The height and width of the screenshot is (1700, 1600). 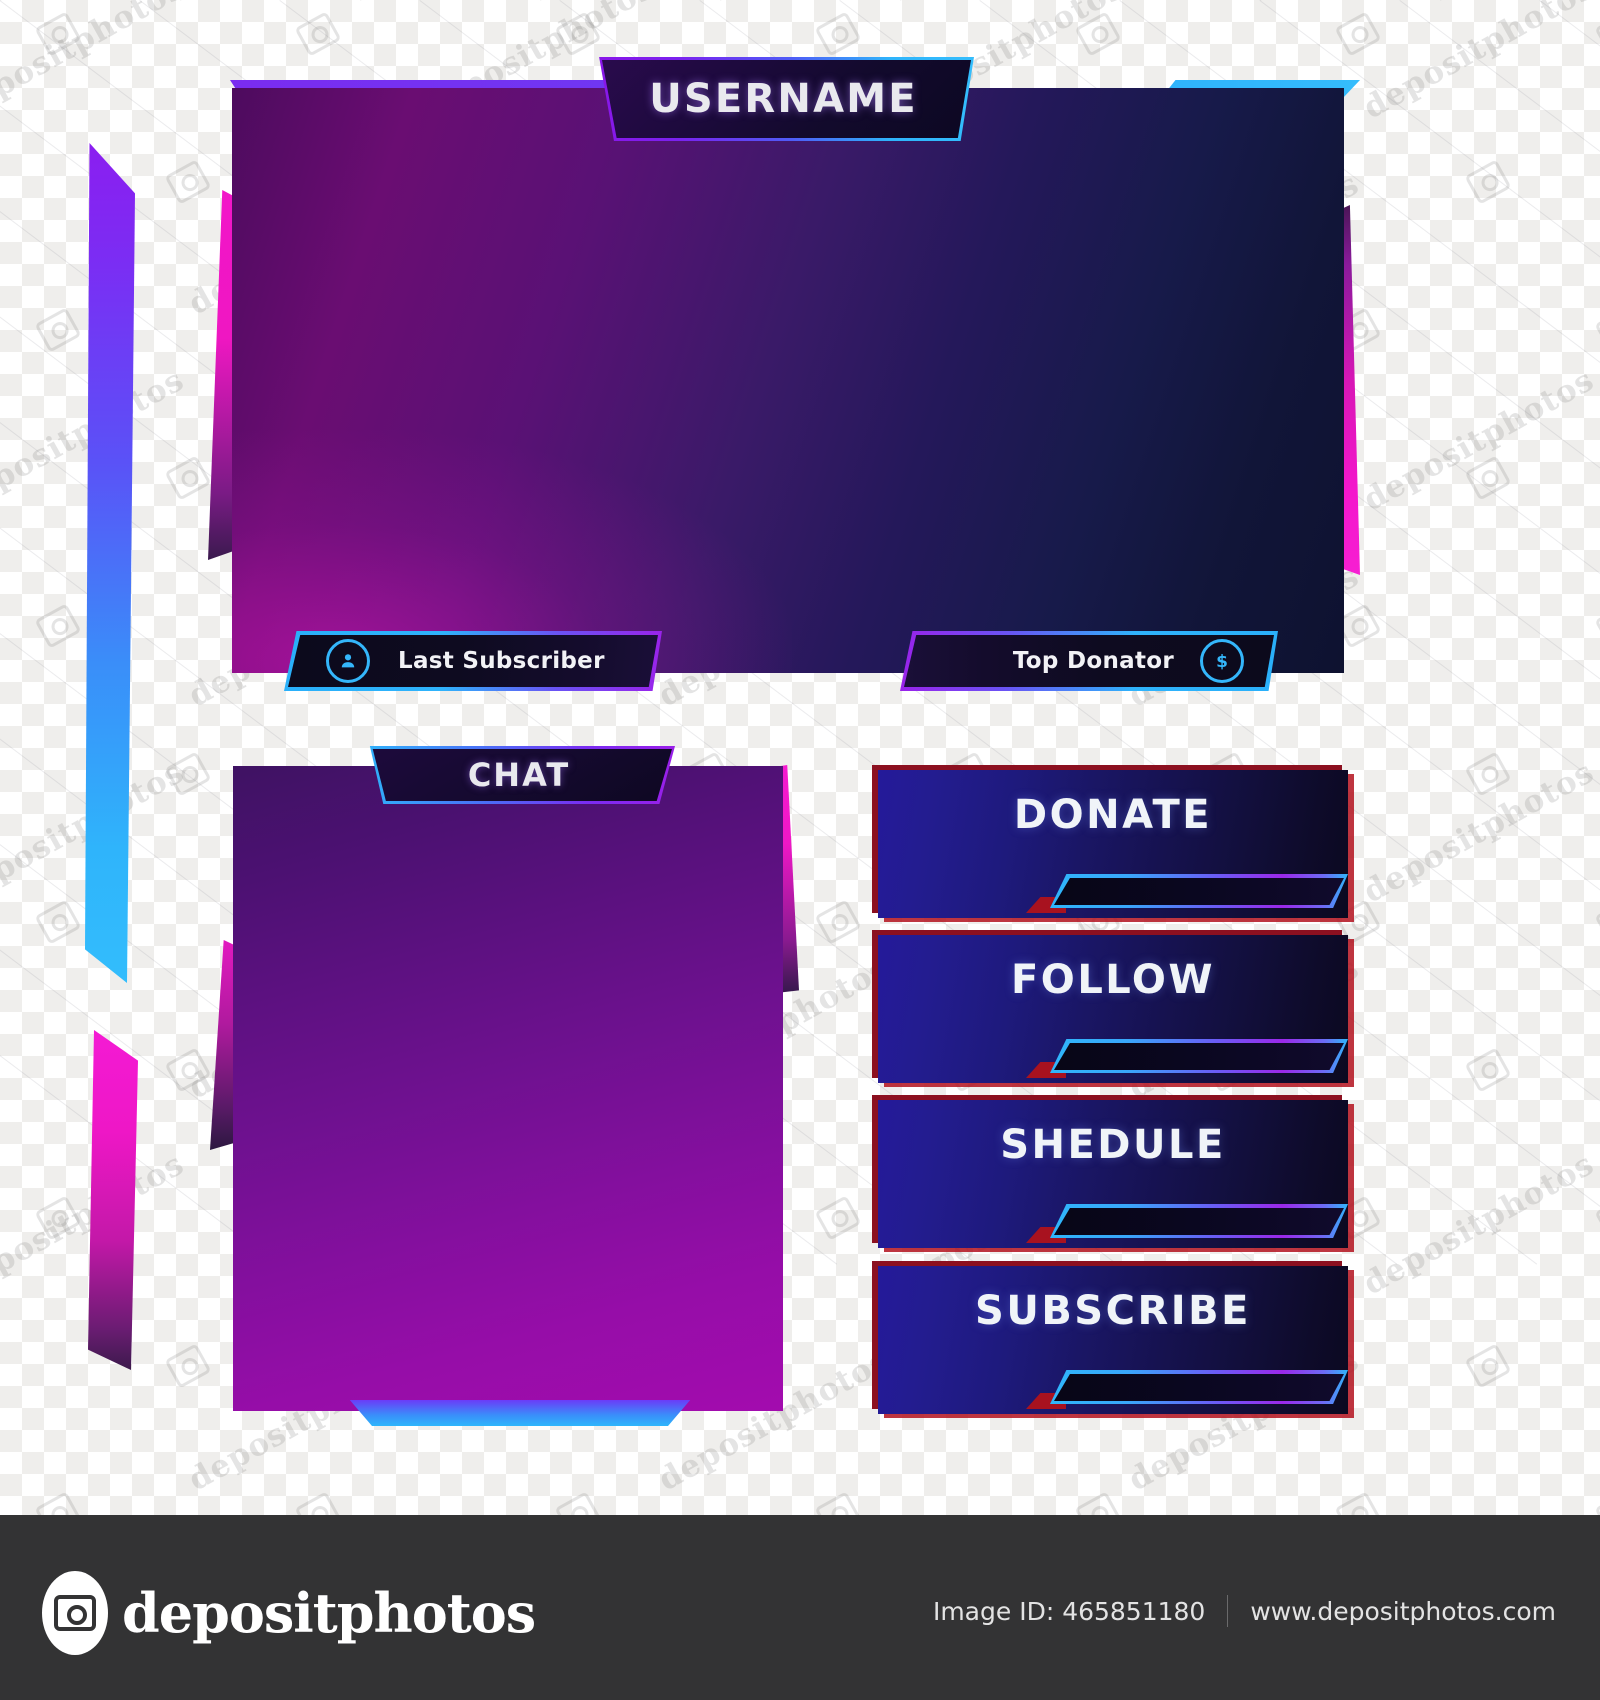 I want to click on dollar-coin-icon: $, so click(x=1222, y=661).